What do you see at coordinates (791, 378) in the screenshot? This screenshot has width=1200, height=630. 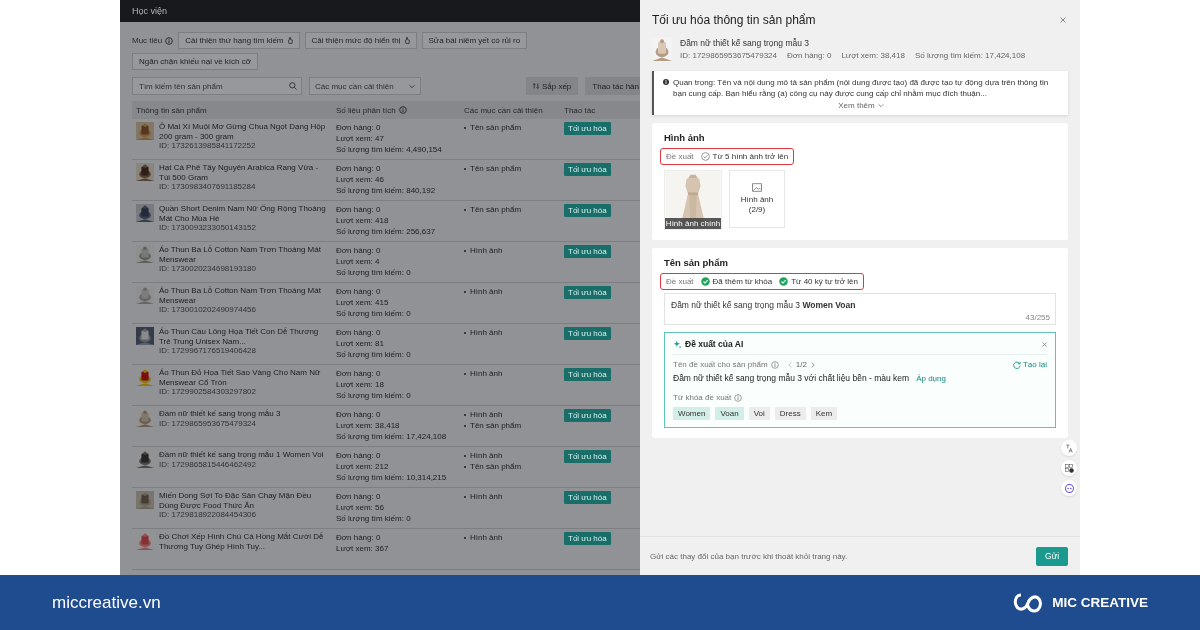 I see `suggested-name: Đầm nữ thiết kế sang trọng mẫu 3 với chất liệu bền - màu kem` at bounding box center [791, 378].